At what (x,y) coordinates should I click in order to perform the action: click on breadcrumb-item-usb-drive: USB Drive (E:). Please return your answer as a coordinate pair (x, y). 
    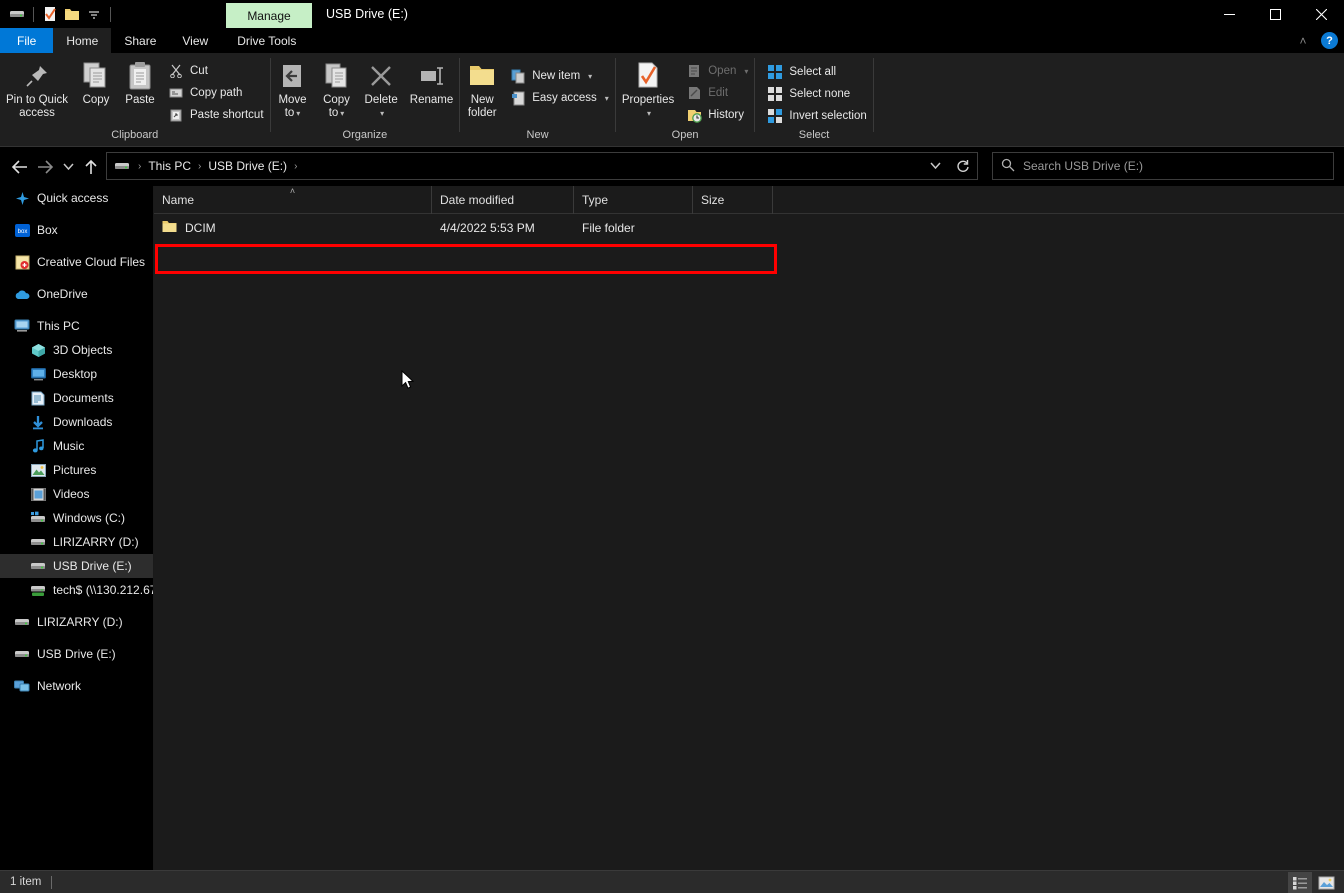
    Looking at the image, I should click on (247, 166).